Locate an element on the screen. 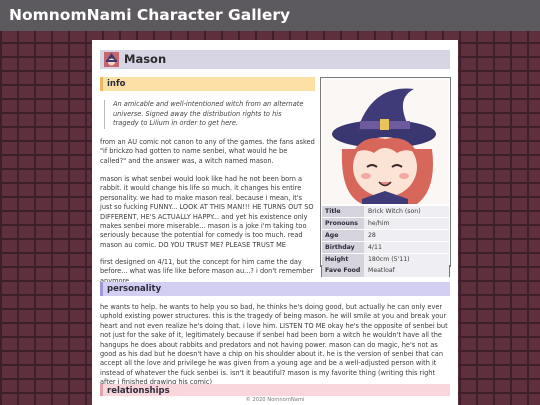 The height and width of the screenshot is (405, 540). site-header: NomnomNami Character Gallery is located at coordinates (270, 15).